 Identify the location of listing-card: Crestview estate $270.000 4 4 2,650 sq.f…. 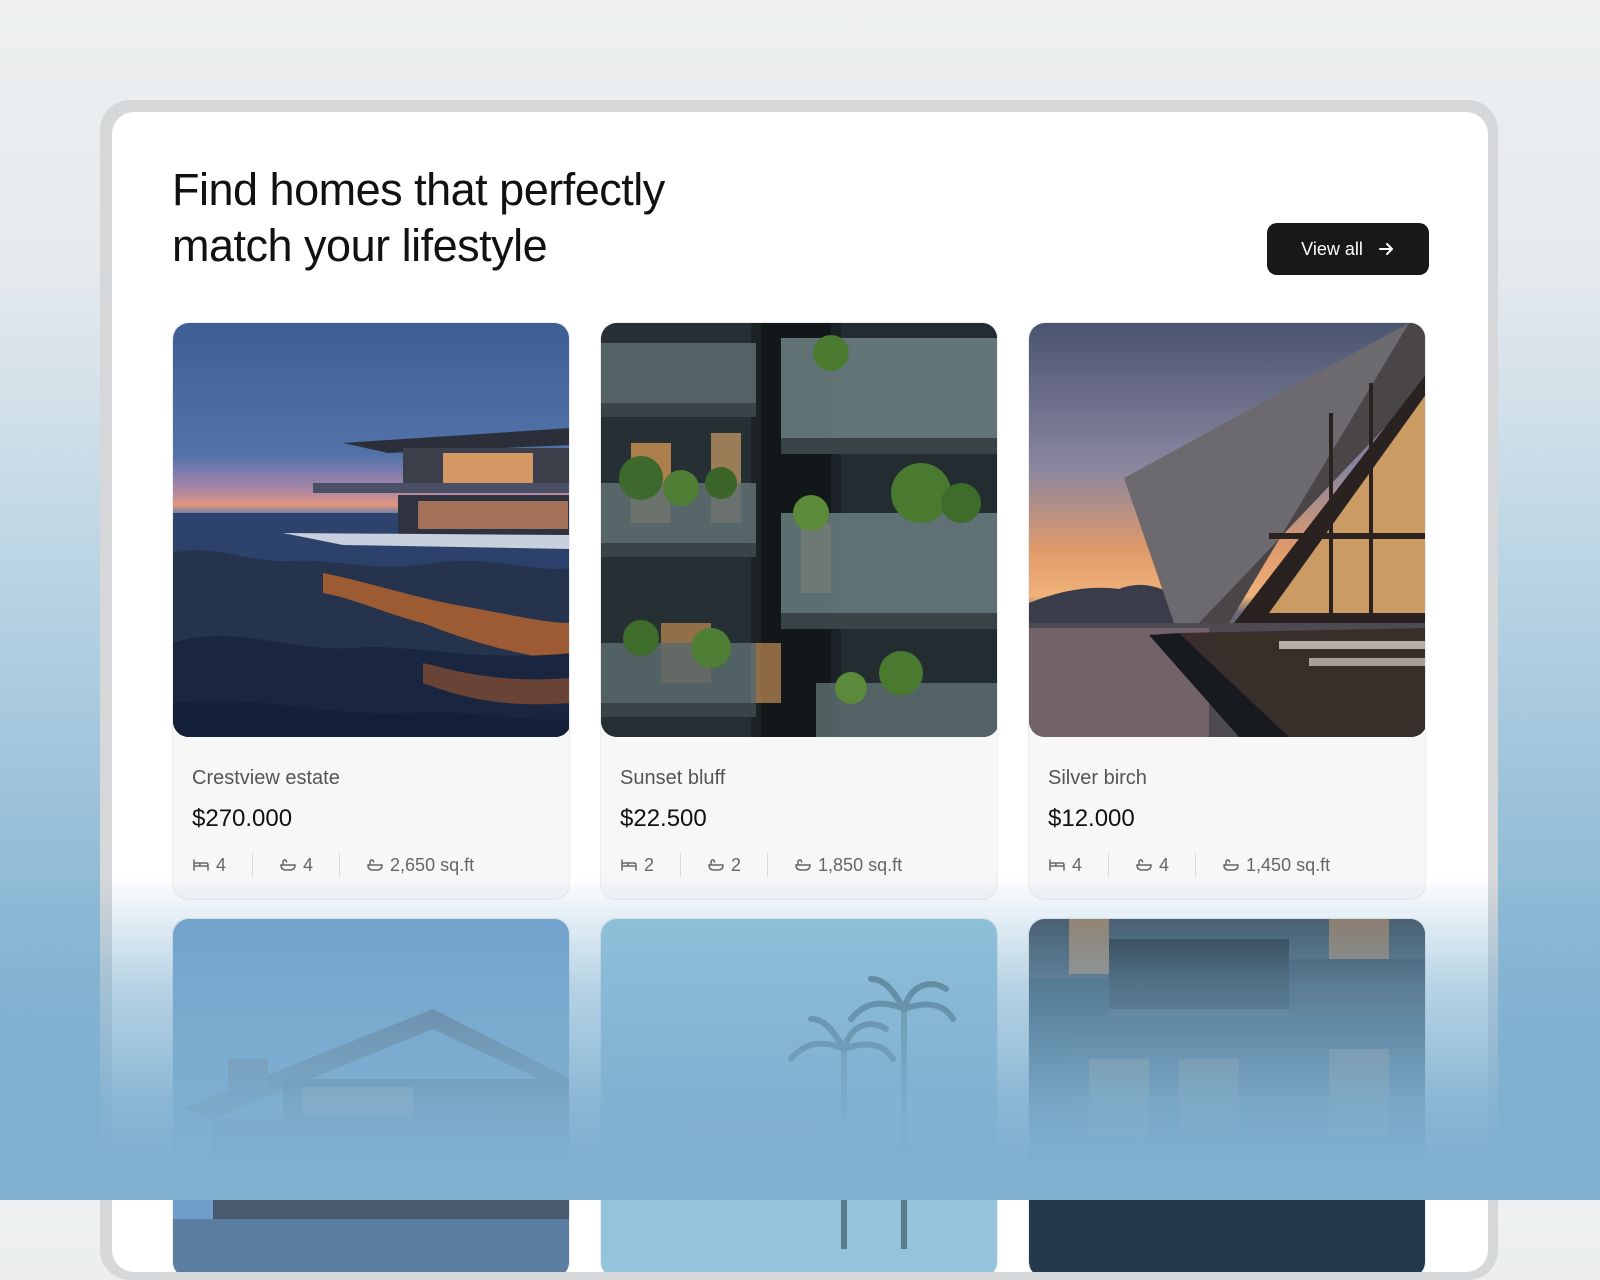
(371, 611).